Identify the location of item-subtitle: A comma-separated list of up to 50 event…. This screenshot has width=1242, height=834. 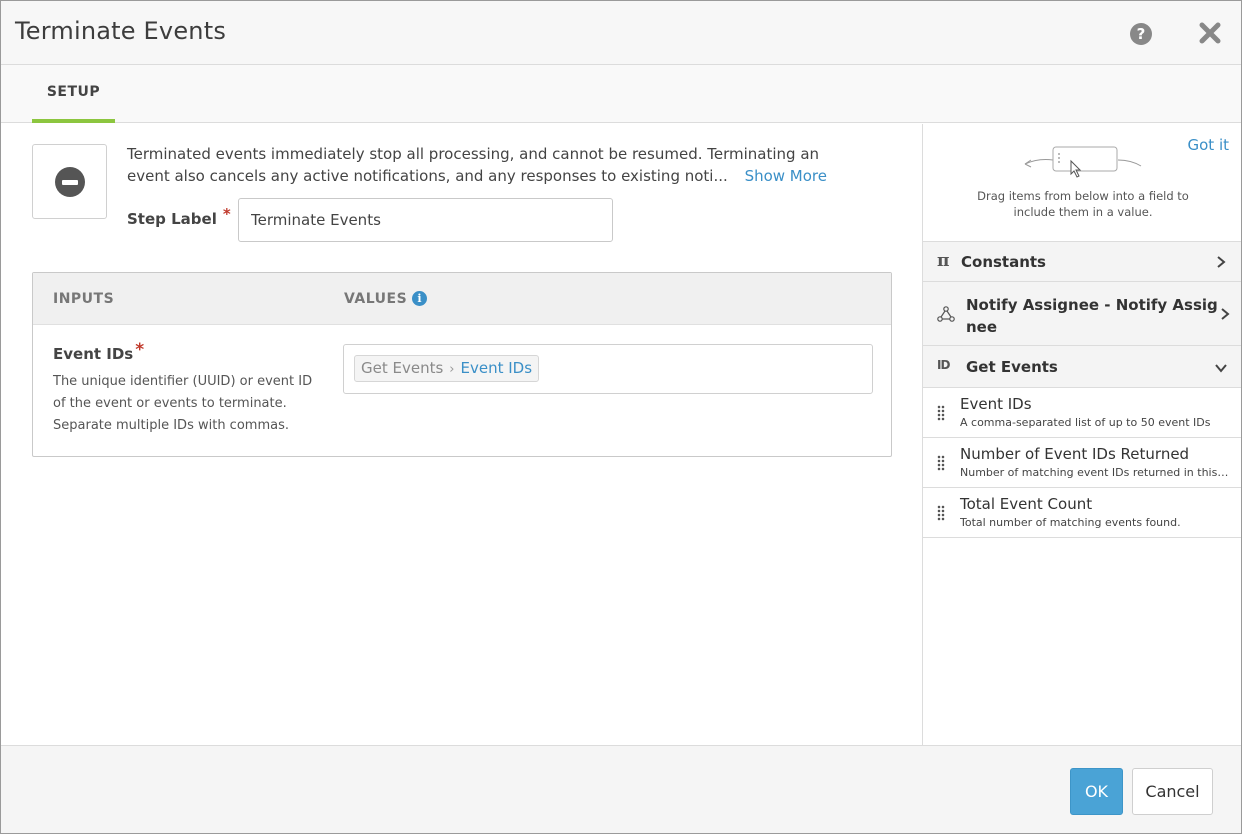
(1085, 422).